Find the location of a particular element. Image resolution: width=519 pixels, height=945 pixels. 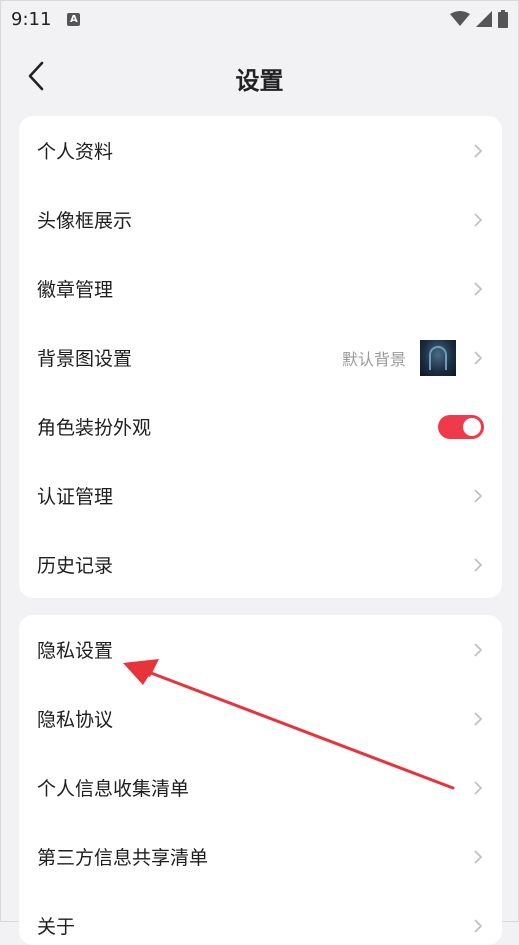

settings-item-label: 认证管理 is located at coordinates (75, 497).